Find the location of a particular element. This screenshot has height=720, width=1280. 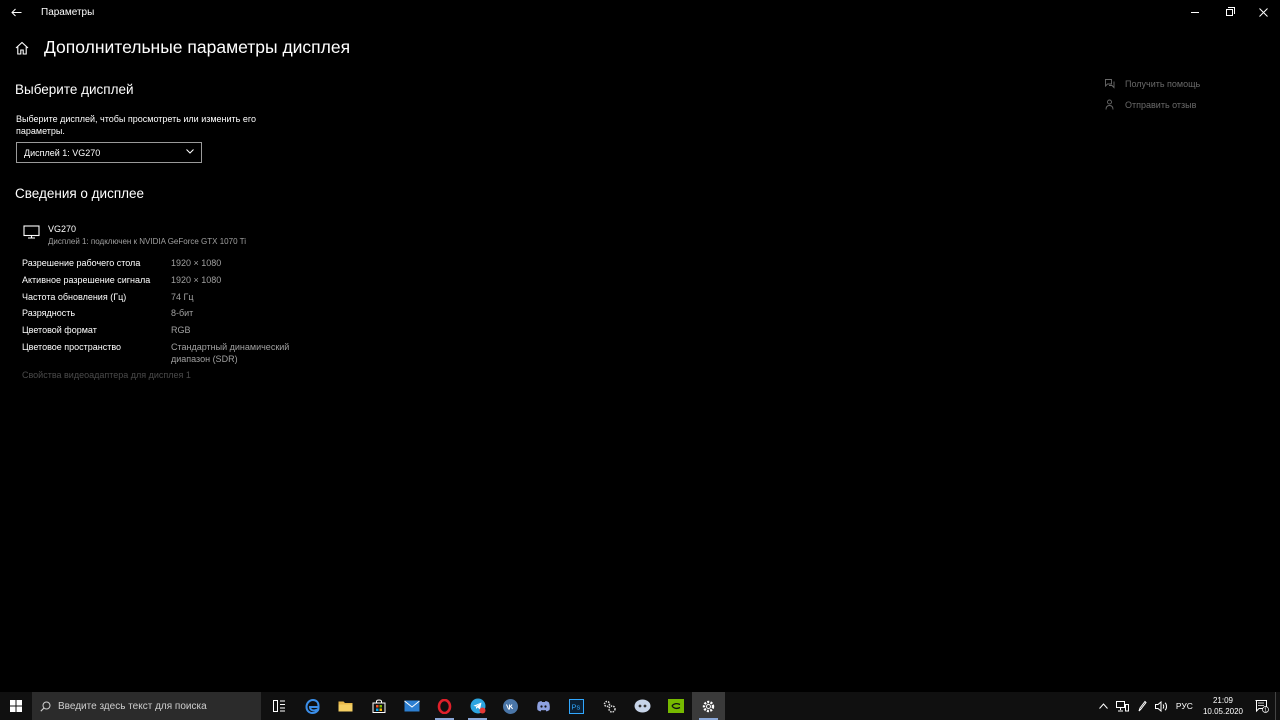

volume-icon is located at coordinates (1160, 706).